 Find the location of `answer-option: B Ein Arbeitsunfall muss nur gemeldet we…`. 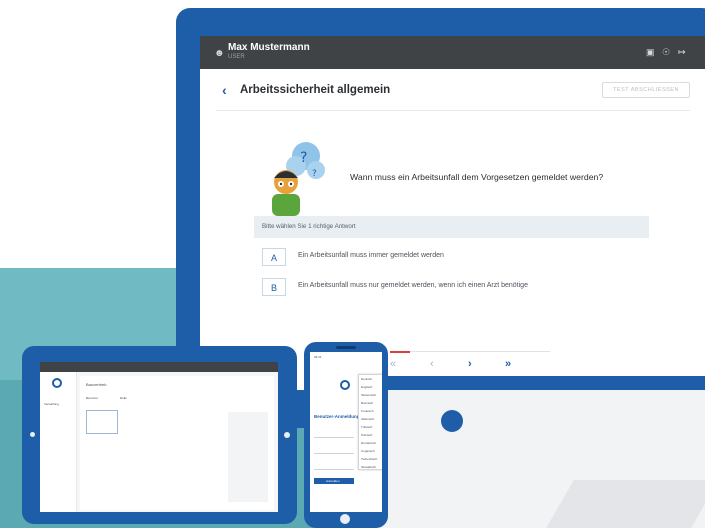

answer-option: B Ein Arbeitsunfall muss nur gemeldet we… is located at coordinates (442, 287).